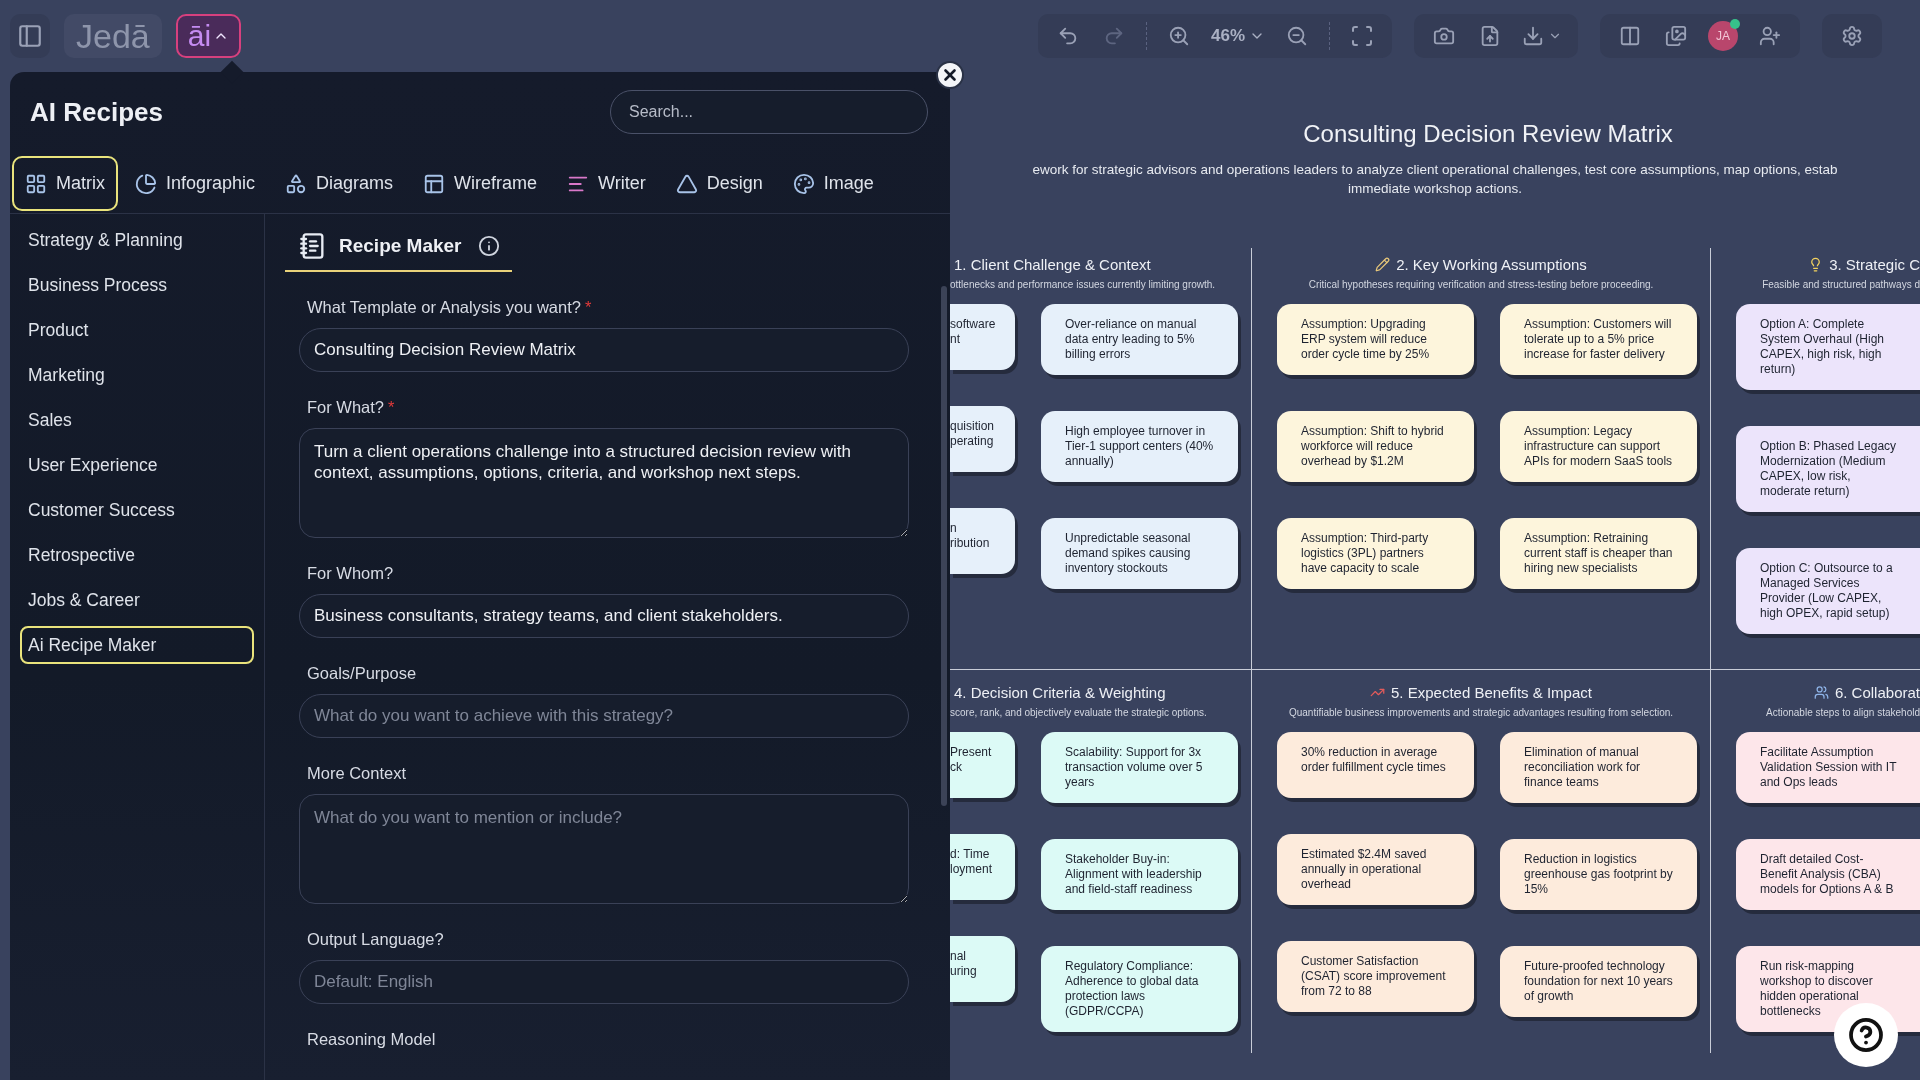  I want to click on field-label: Output Language?, so click(375, 939).